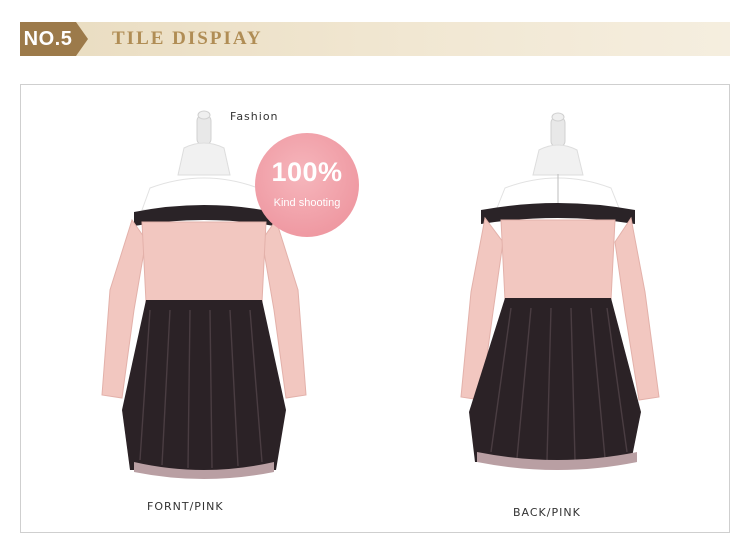 This screenshot has height=553, width=750. What do you see at coordinates (547, 512) in the screenshot?
I see `caption-back: BACK/PINK` at bounding box center [547, 512].